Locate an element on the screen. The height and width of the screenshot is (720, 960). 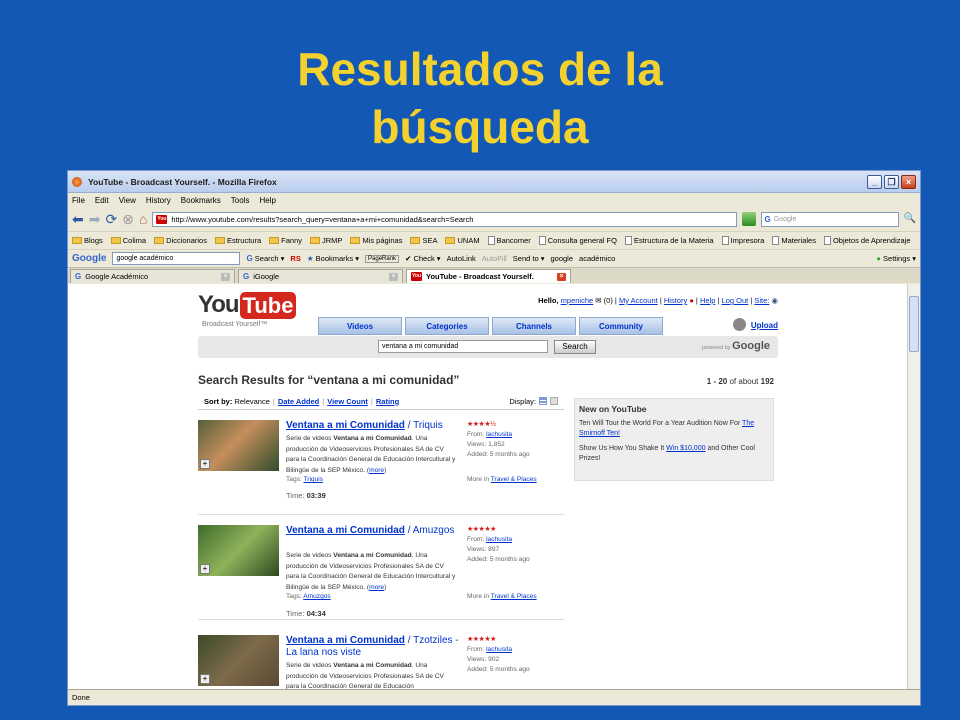
google-toolbar-search-button: G Search ▾ is located at coordinates (265, 258).